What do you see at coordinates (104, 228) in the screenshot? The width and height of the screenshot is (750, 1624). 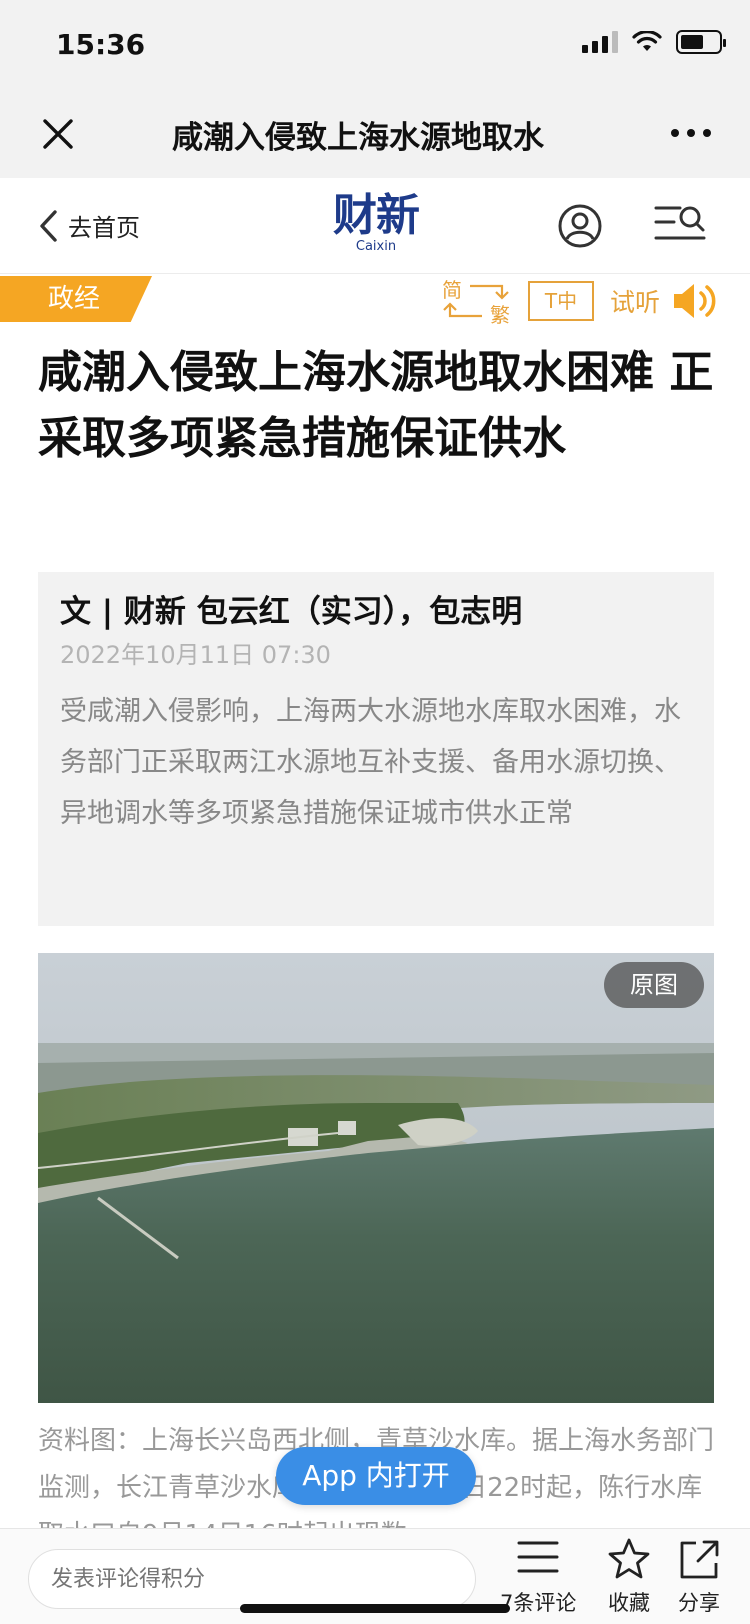 I see `back-label: 去首页` at bounding box center [104, 228].